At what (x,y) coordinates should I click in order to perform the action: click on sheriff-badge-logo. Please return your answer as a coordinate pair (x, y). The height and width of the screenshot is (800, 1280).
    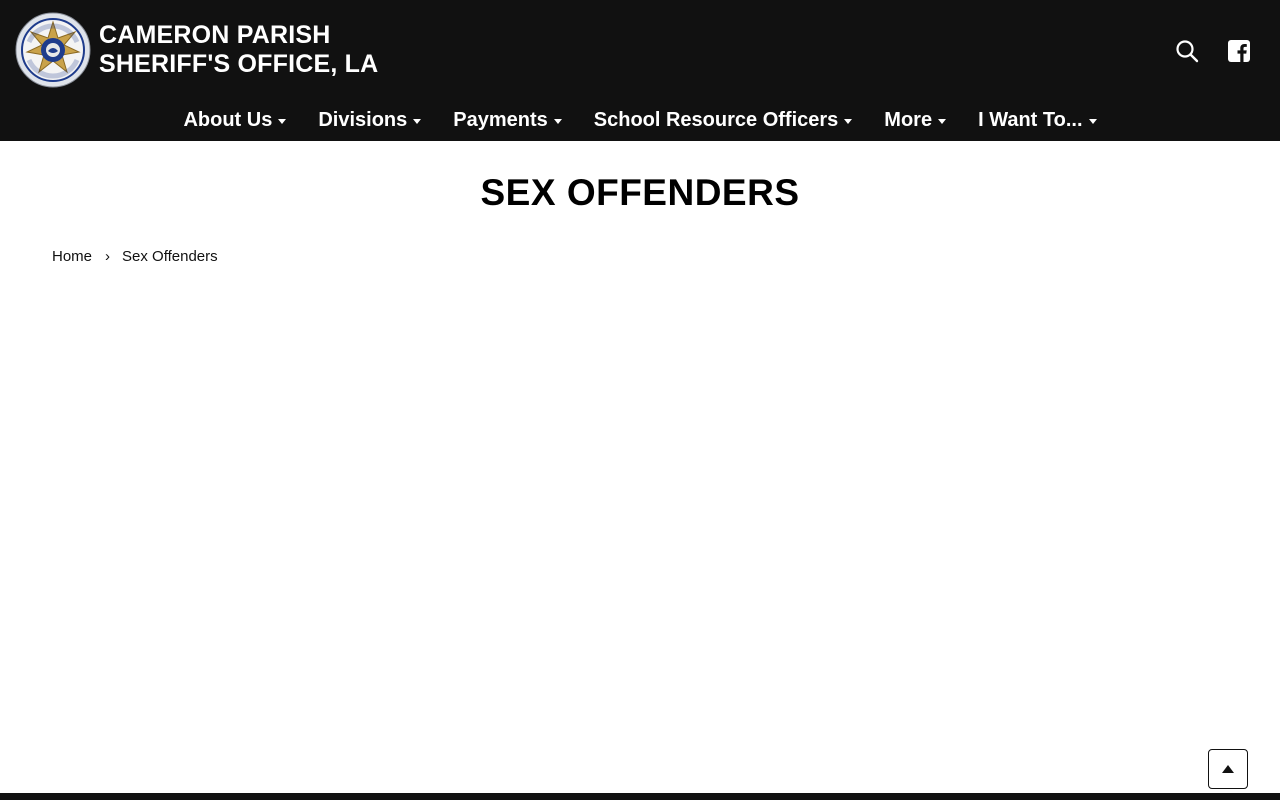
    Looking at the image, I should click on (53, 50).